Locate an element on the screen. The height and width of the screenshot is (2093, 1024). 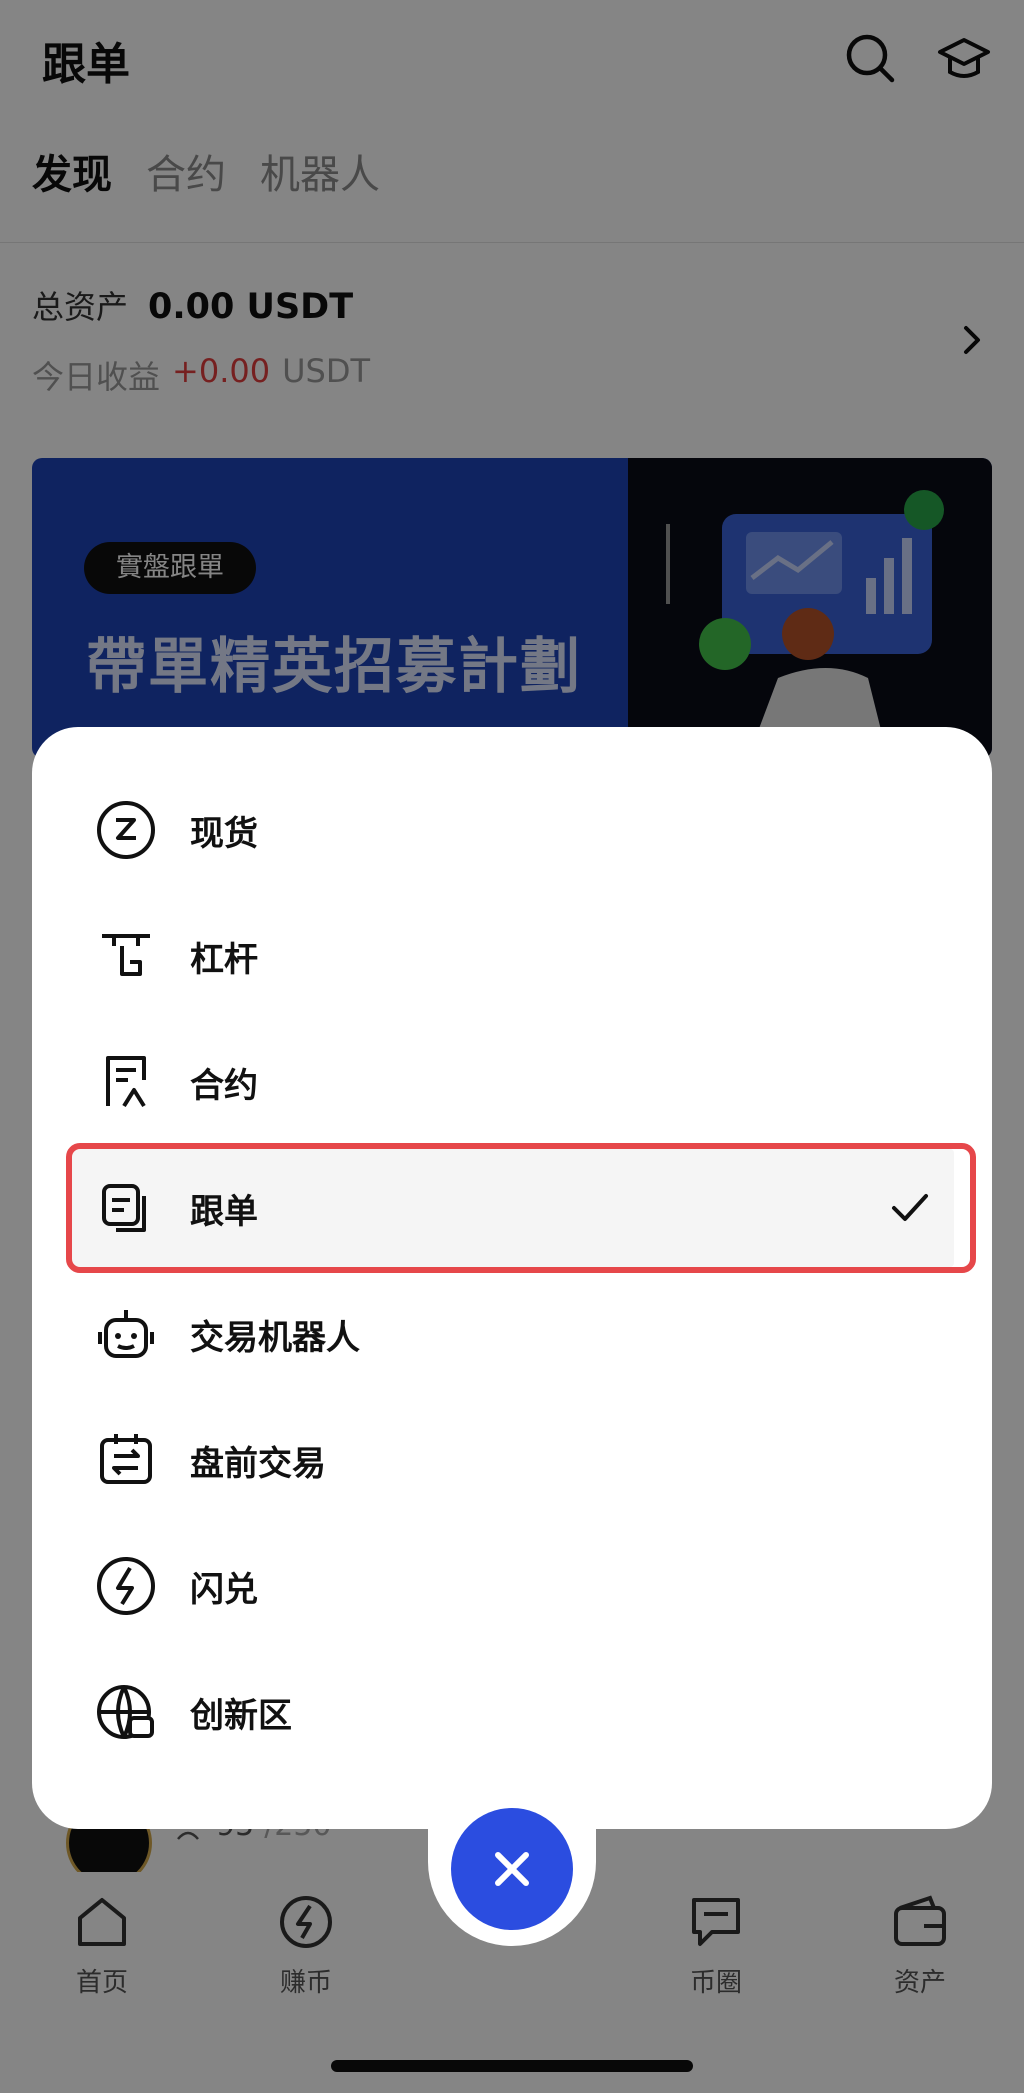
menu-item-trading-bot: 交易机器人 is located at coordinates (512, 1334).